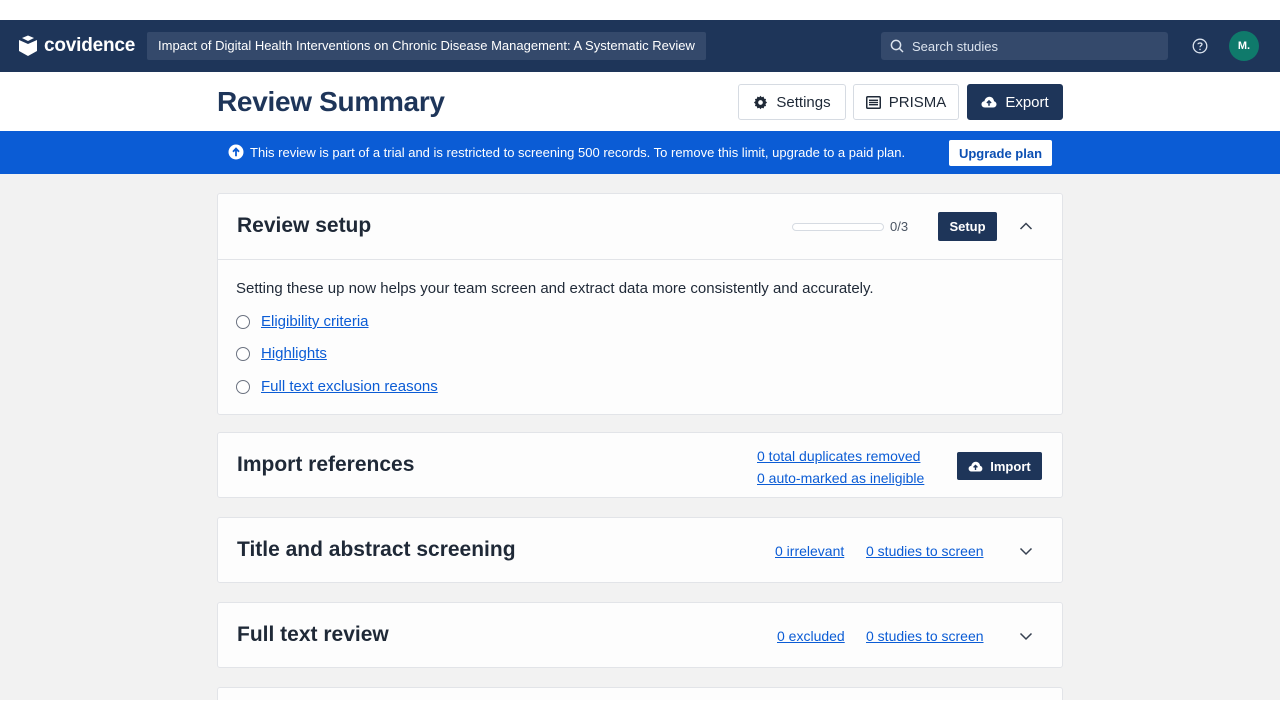  Describe the element at coordinates (28, 45) in the screenshot. I see `covidence-logo-icon` at that location.